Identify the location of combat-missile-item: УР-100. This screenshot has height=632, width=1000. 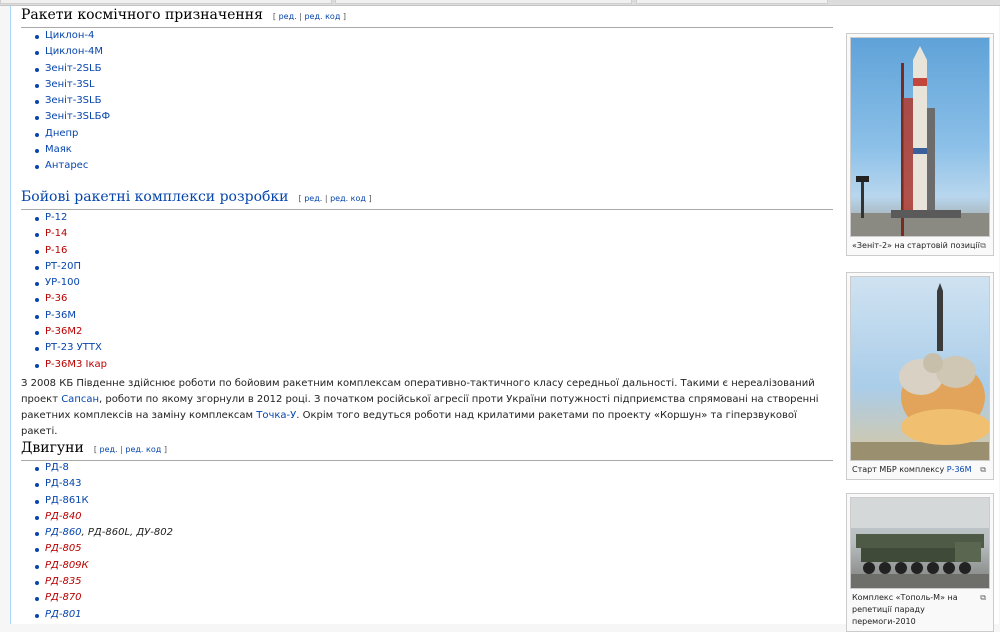
(71, 283).